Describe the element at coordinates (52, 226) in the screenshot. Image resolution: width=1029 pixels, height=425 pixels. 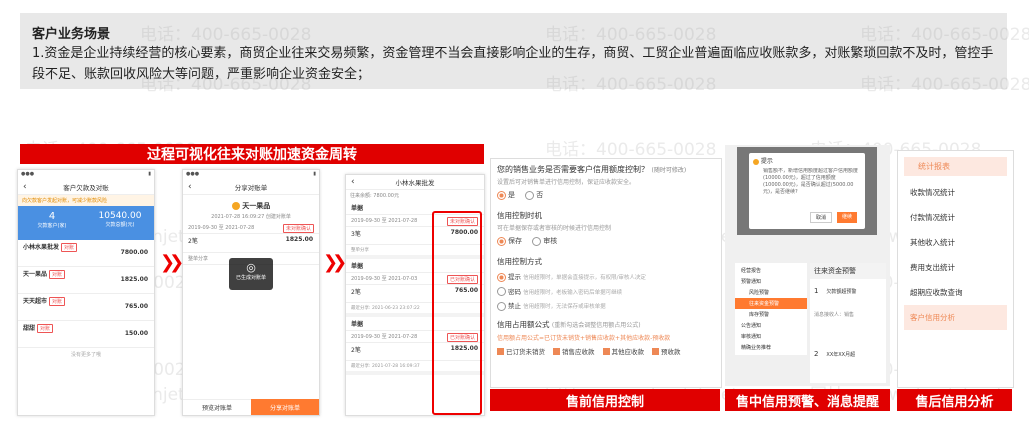
I see `debt-customer-label: 欠款客户(家)` at that location.